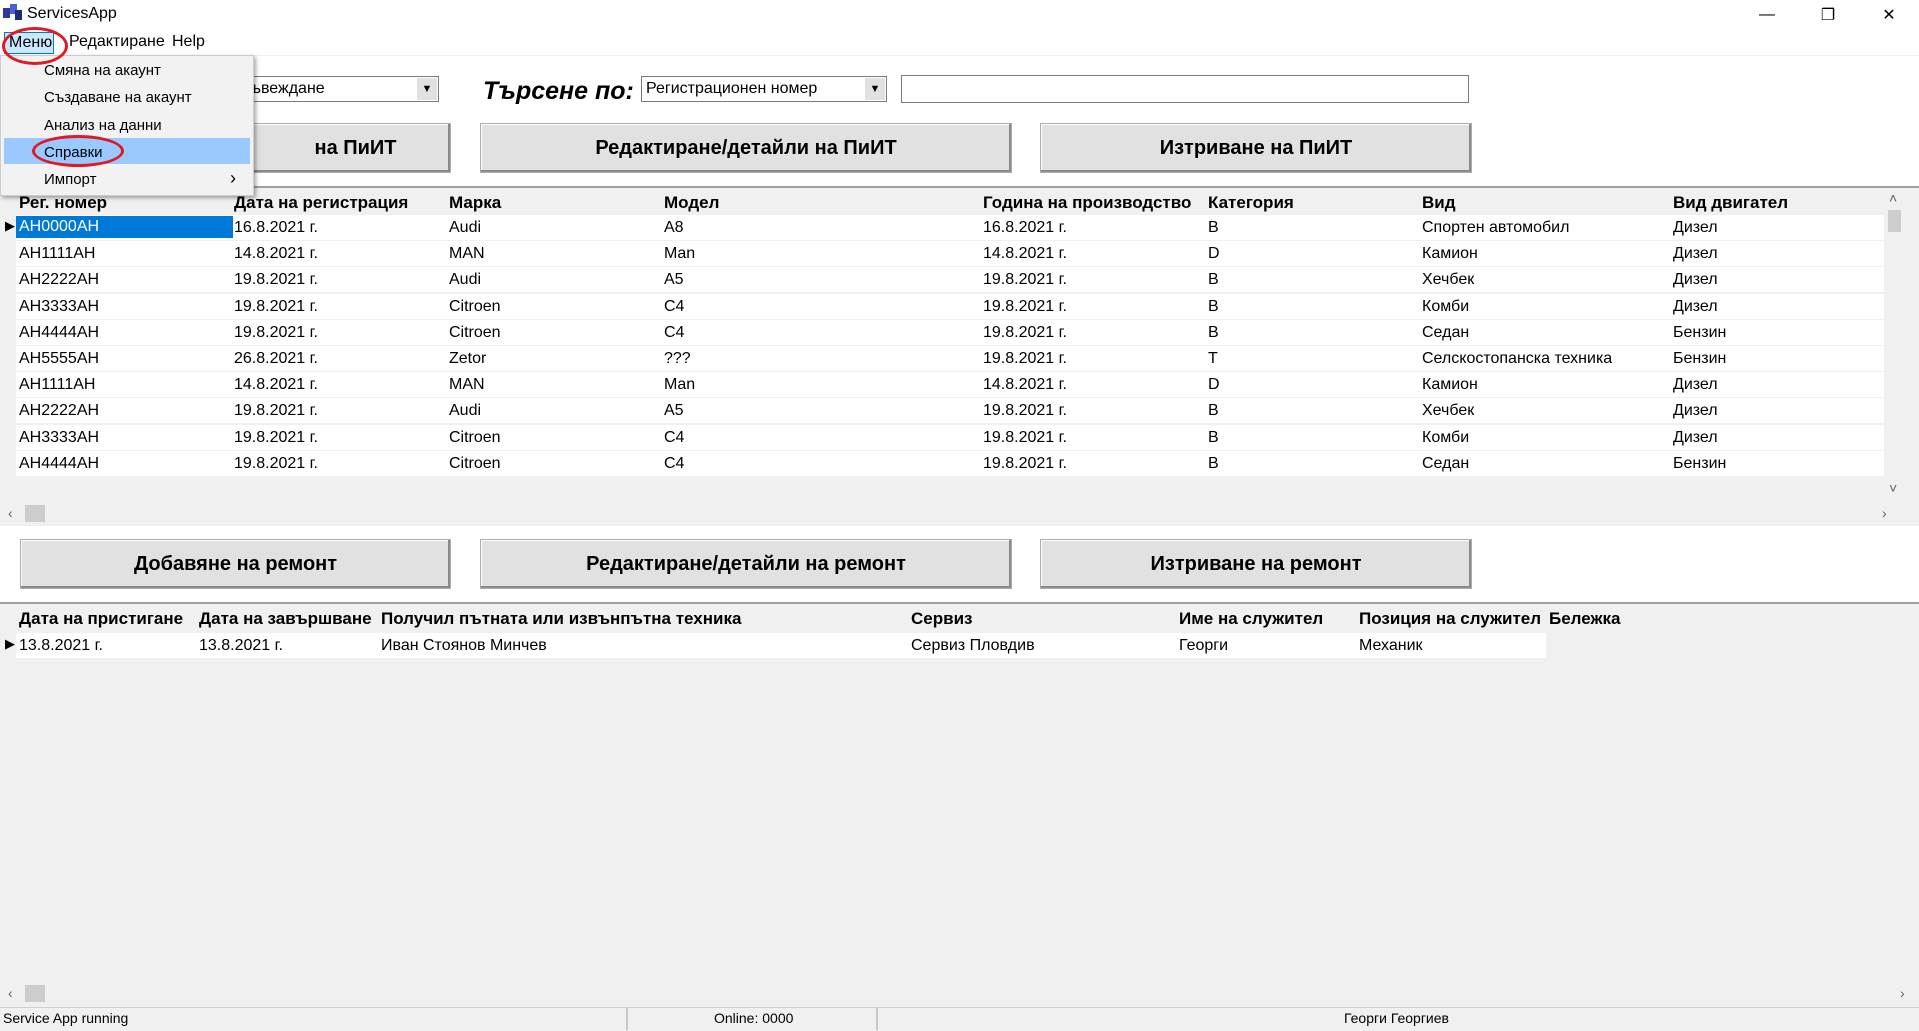  What do you see at coordinates (102, 70) in the screenshot?
I see `menu-item-change-account: Смяна на акаунт` at bounding box center [102, 70].